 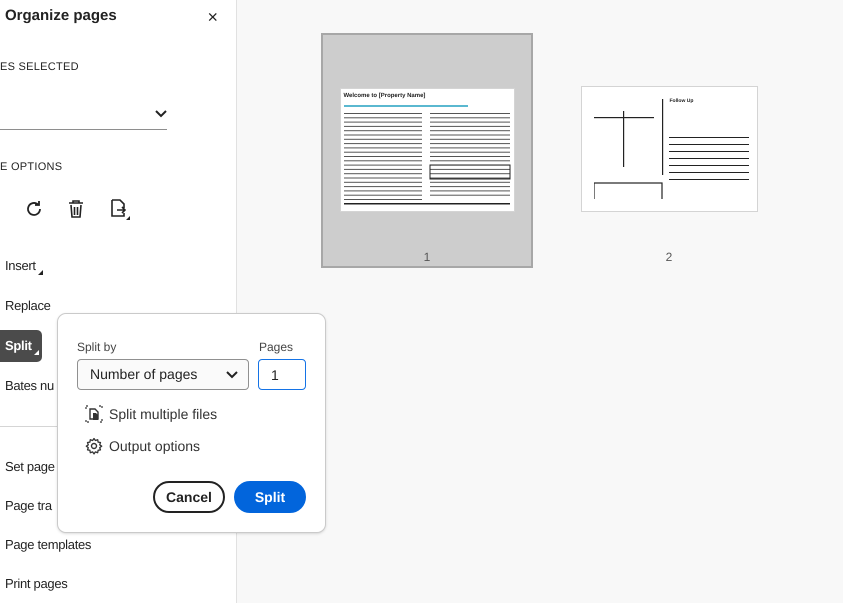 What do you see at coordinates (76, 209) in the screenshot?
I see `trash-icon` at bounding box center [76, 209].